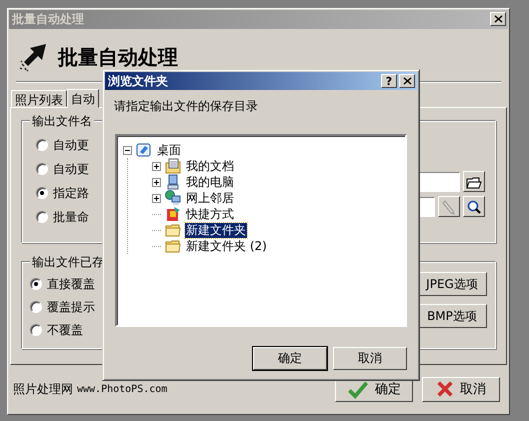 The image size is (529, 421). Describe the element at coordinates (173, 198) in the screenshot. I see `network-icon` at that location.